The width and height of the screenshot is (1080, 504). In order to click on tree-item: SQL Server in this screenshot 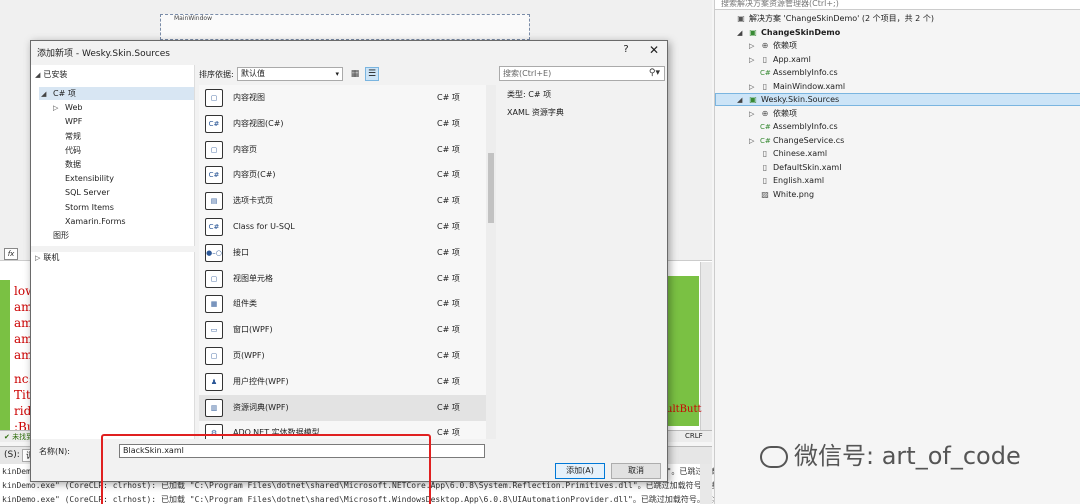, I will do `click(81, 193)`.